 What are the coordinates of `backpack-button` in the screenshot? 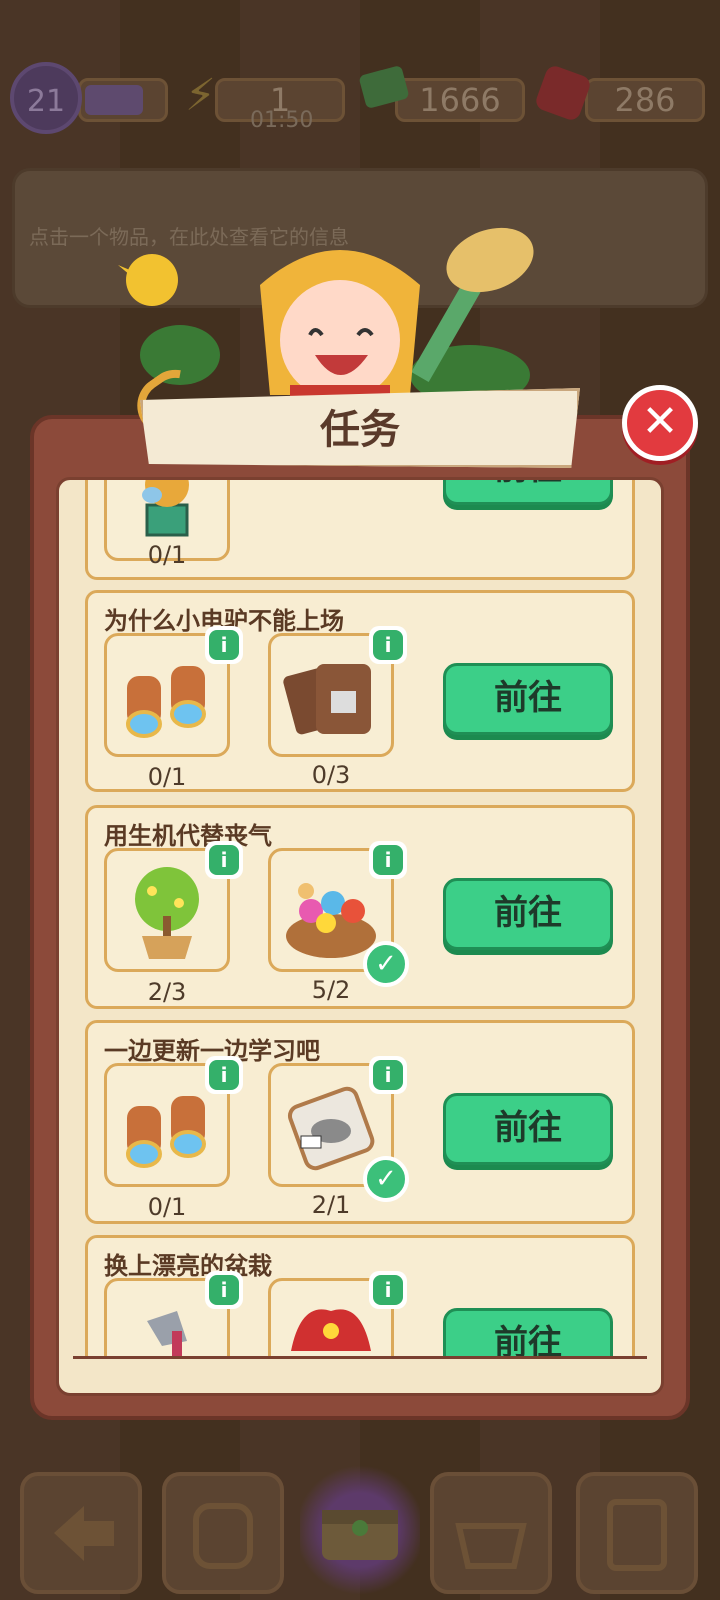 It's located at (223, 1533).